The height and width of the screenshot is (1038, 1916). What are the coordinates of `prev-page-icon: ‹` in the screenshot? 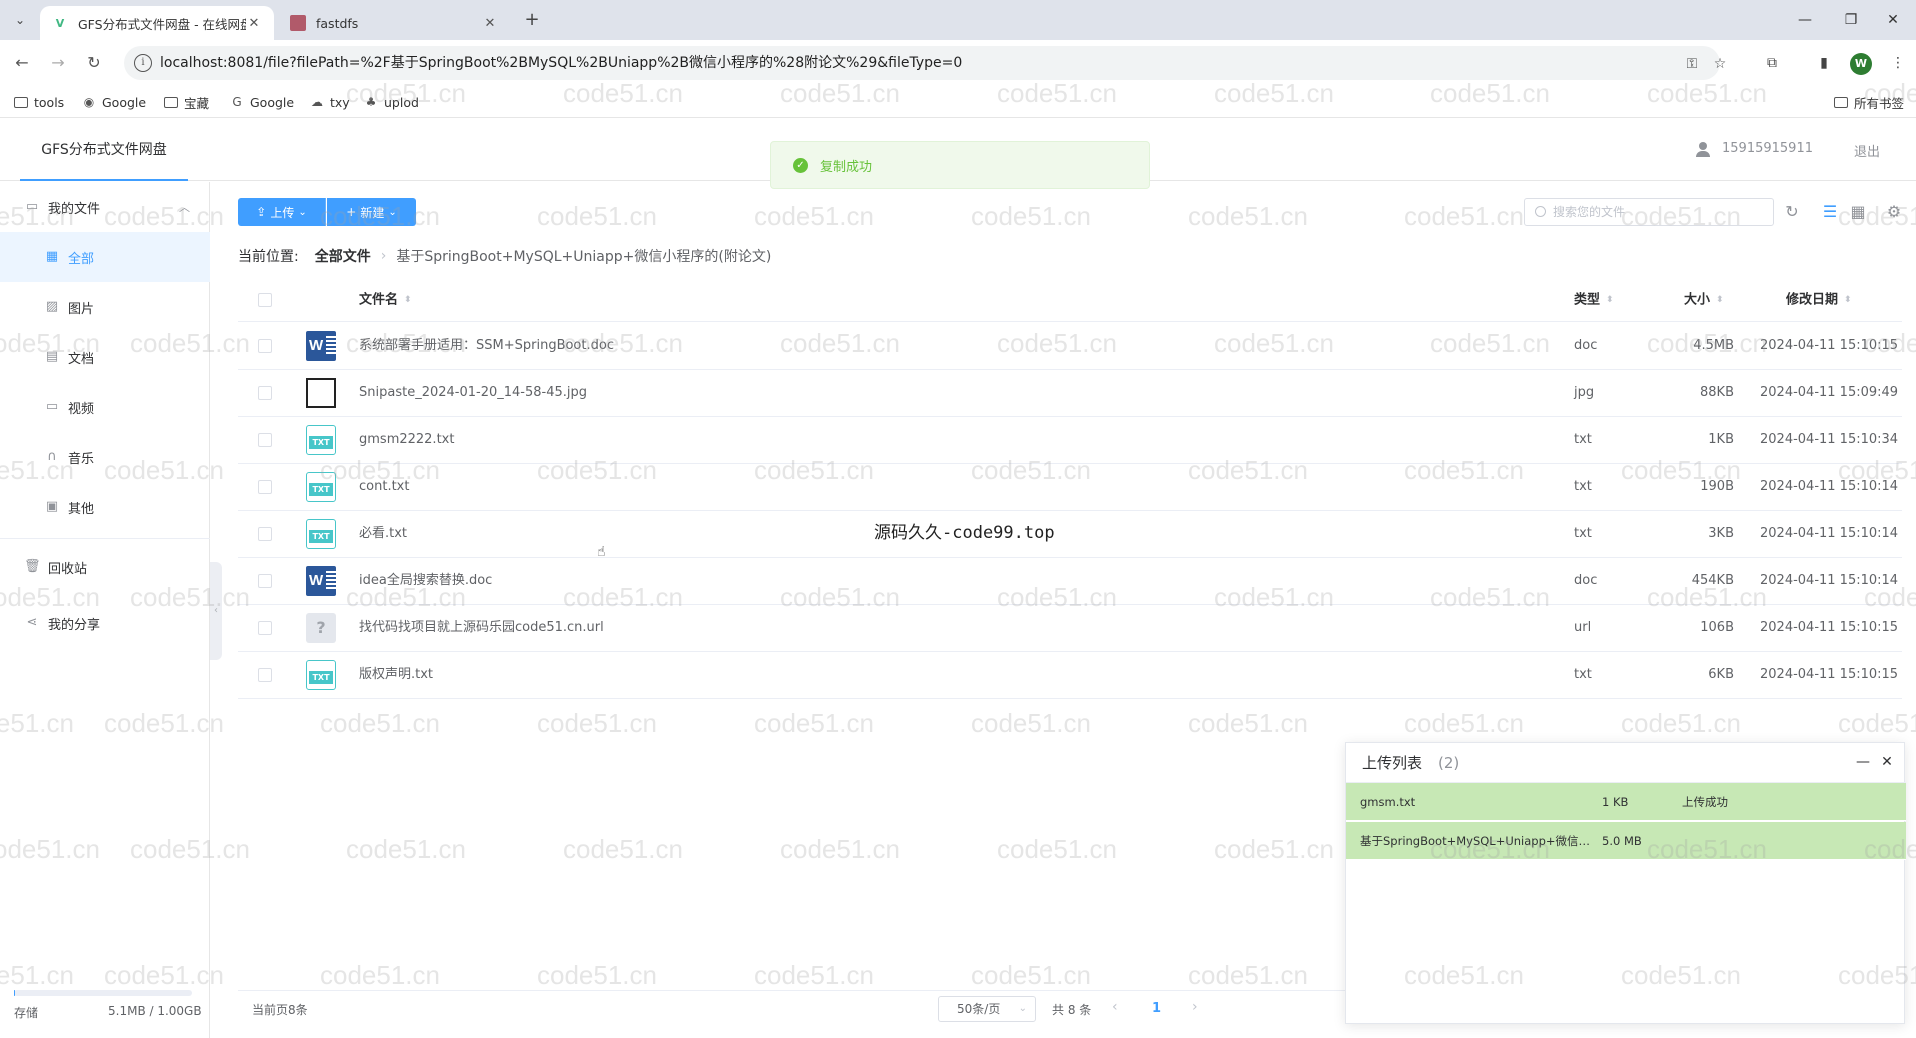 It's located at (1115, 1007).